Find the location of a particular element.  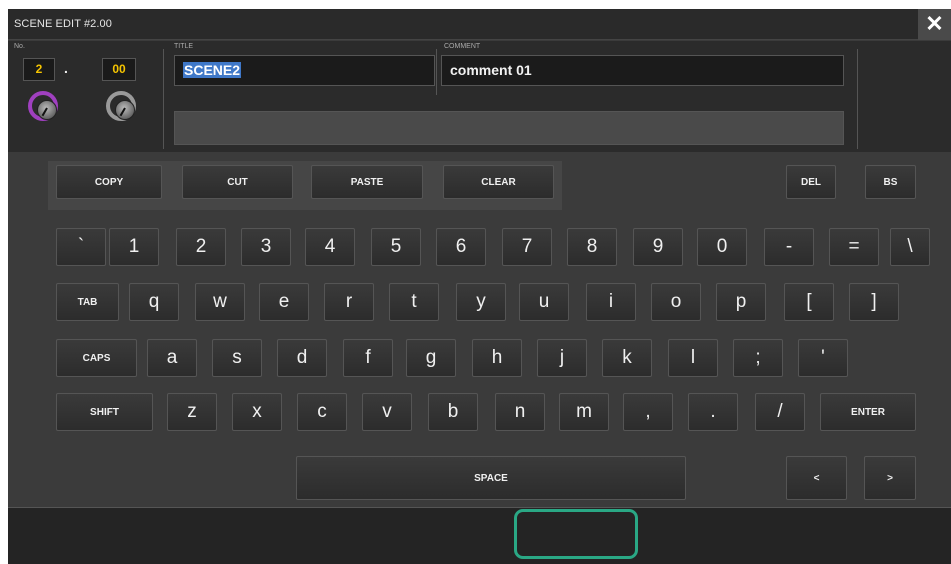

key-row4-8: . is located at coordinates (713, 412).